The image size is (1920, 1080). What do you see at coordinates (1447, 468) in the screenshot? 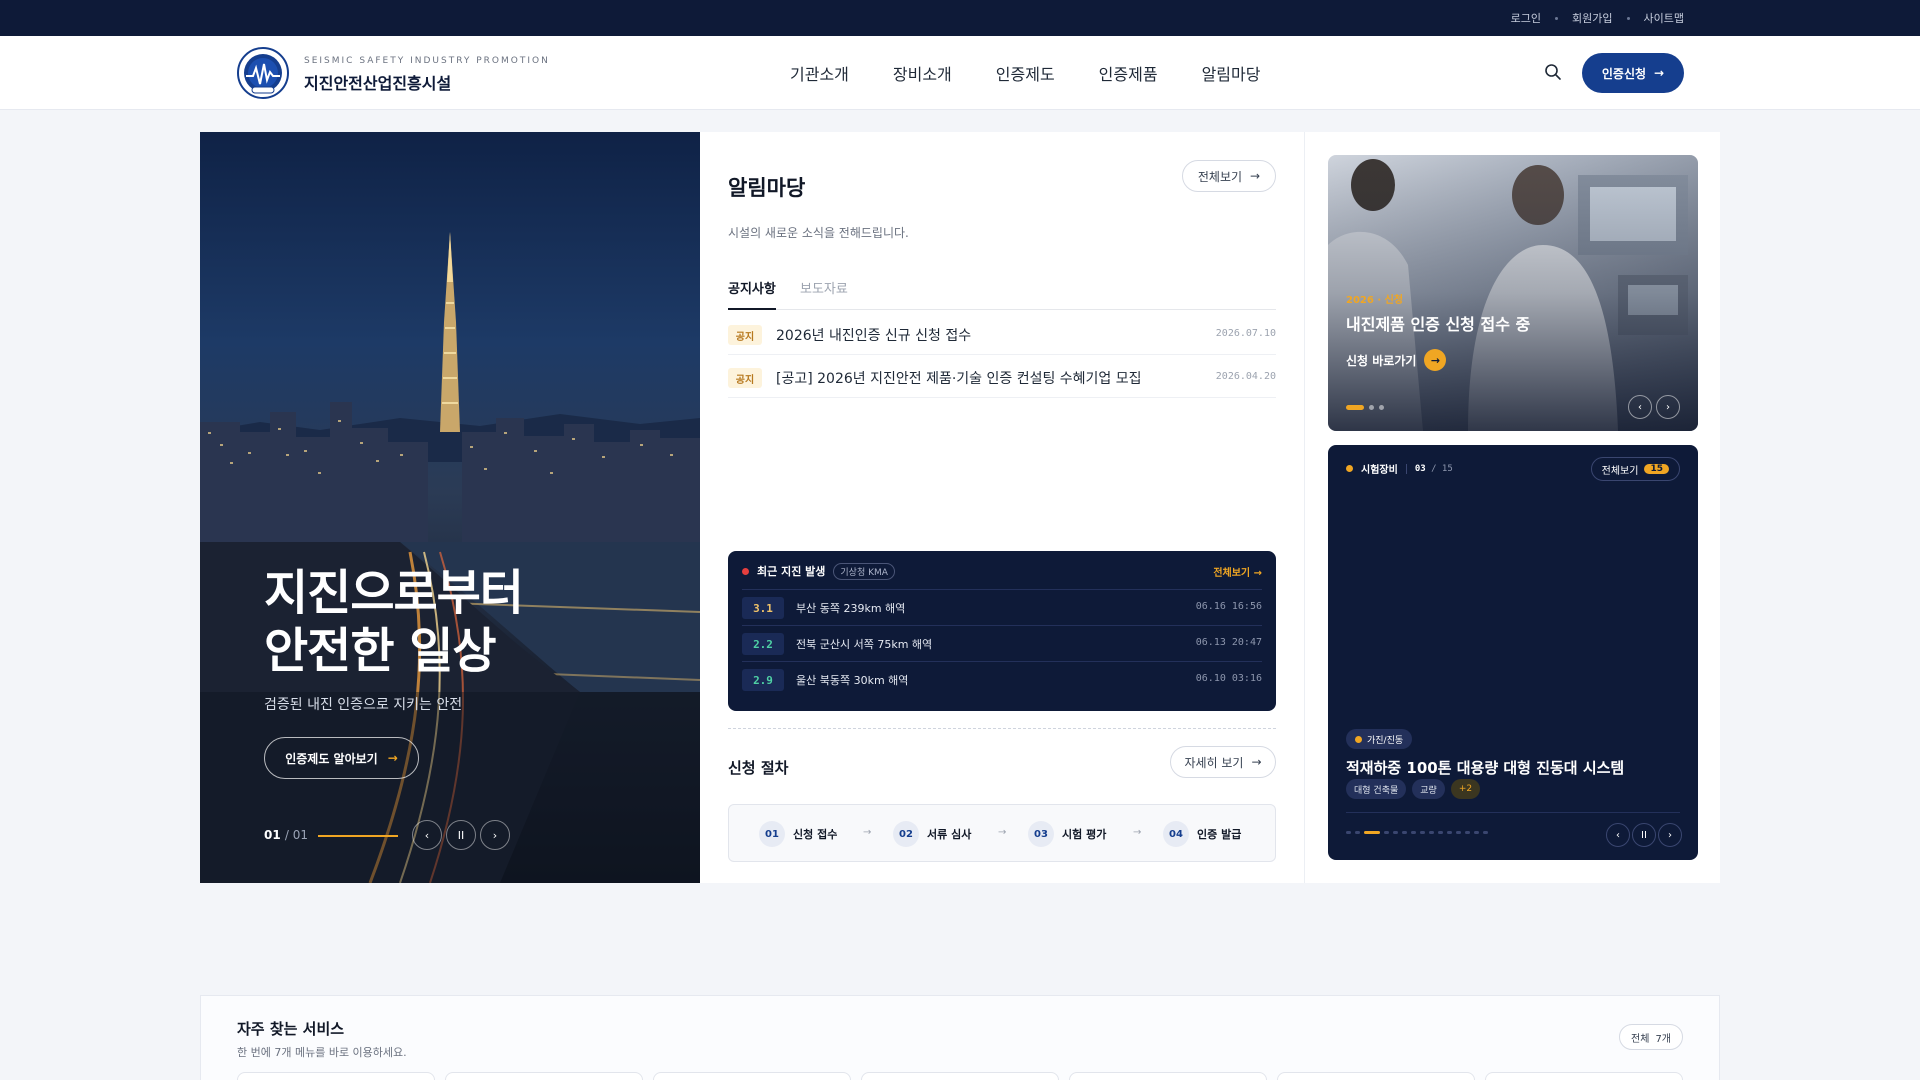
I see `equipment-total: 15` at bounding box center [1447, 468].